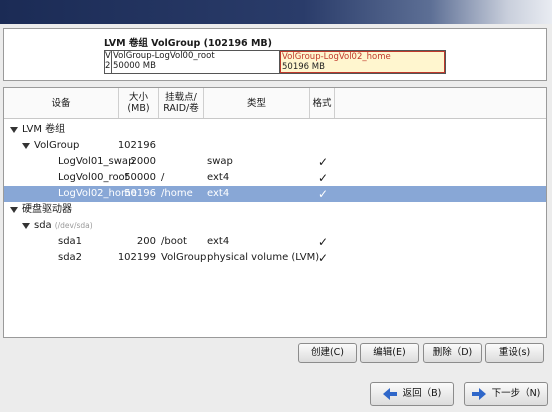 The width and height of the screenshot is (552, 412). Describe the element at coordinates (422, 393) in the screenshot. I see `back-button-label: 返回（B)` at that location.